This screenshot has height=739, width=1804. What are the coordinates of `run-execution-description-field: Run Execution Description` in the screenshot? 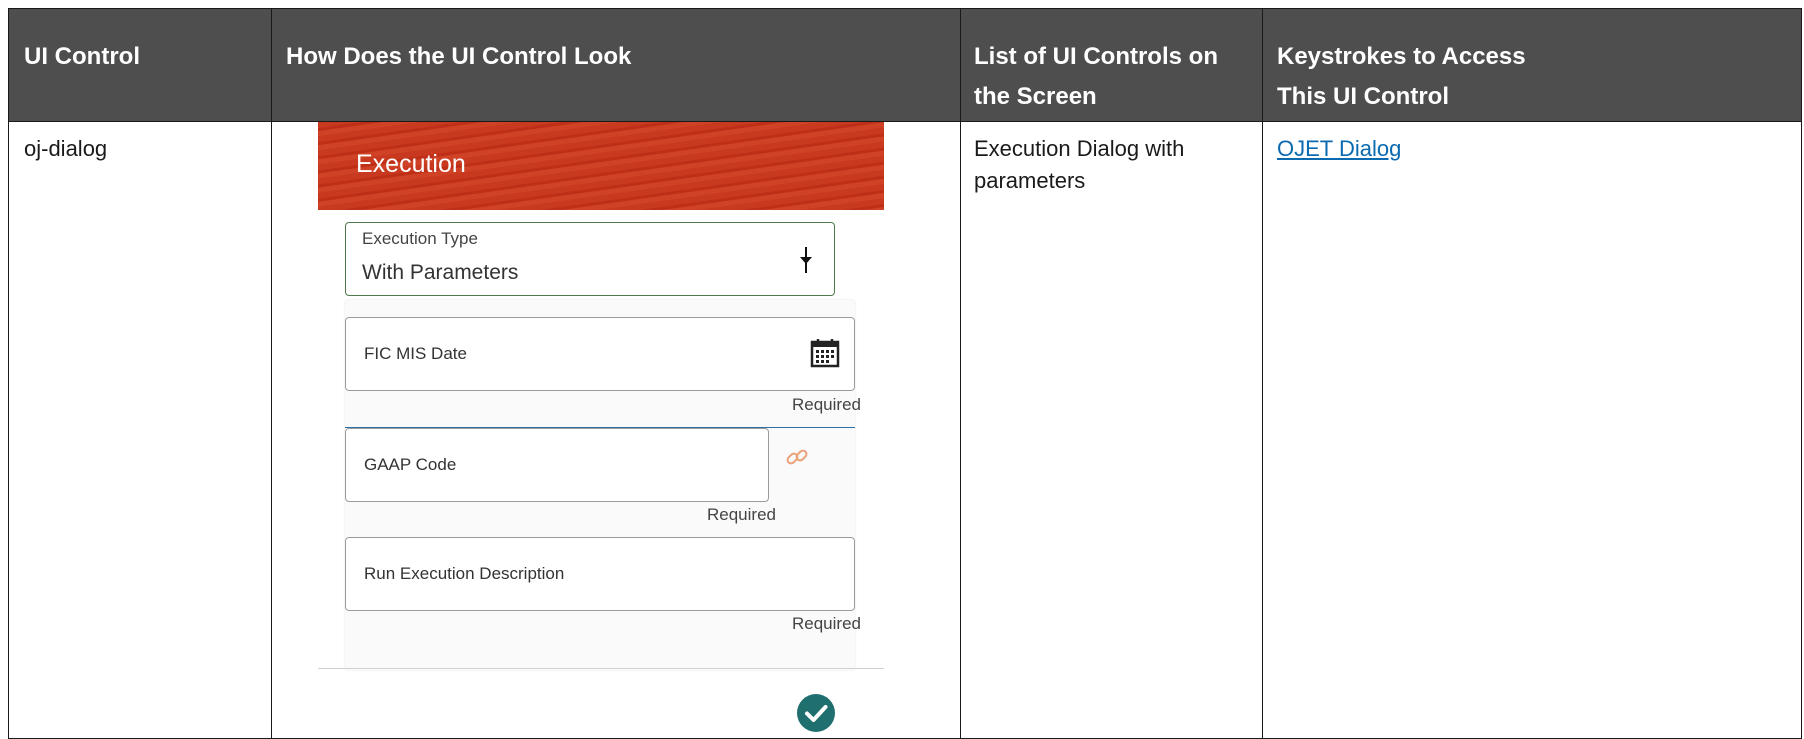 It's located at (600, 574).